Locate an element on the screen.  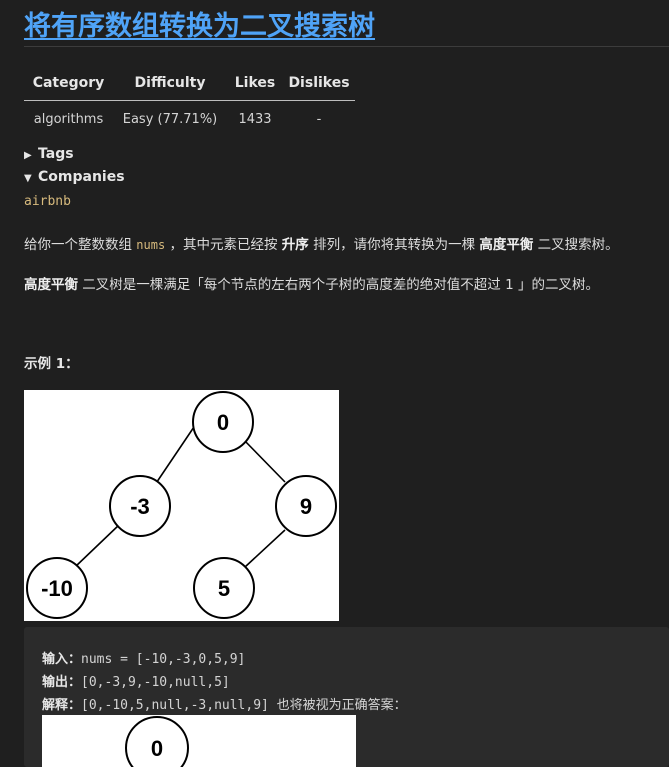
table-row: algorithms Easy (77.71%) 1433 - is located at coordinates (189, 120).